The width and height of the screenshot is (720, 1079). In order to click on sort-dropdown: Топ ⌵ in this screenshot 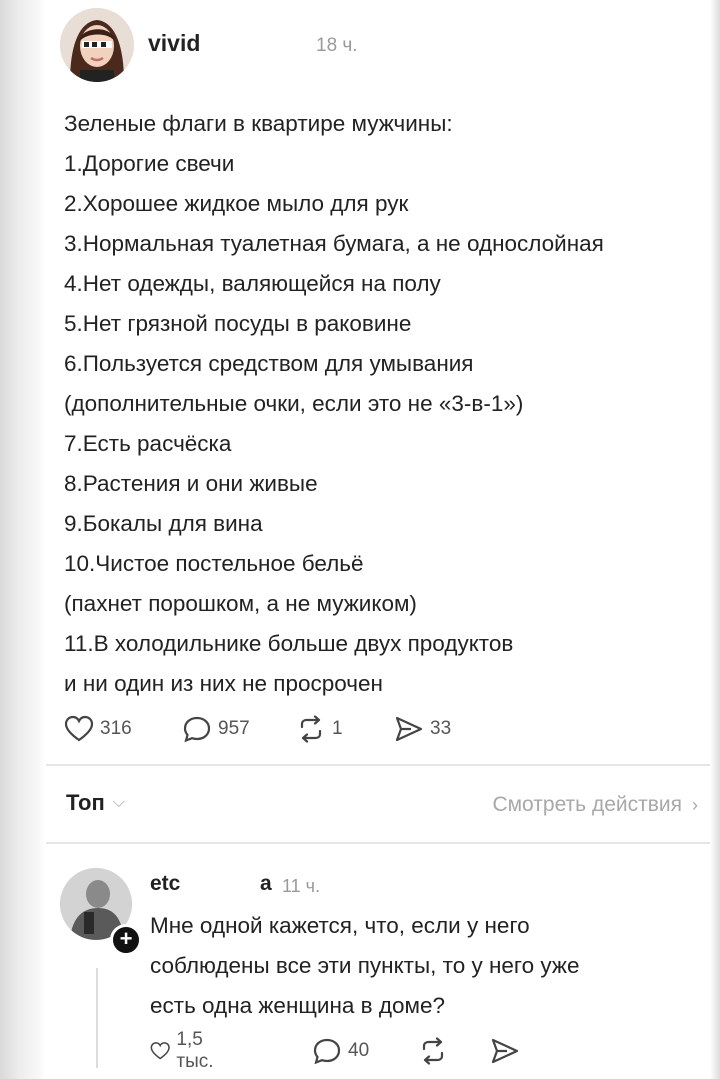, I will do `click(95, 803)`.